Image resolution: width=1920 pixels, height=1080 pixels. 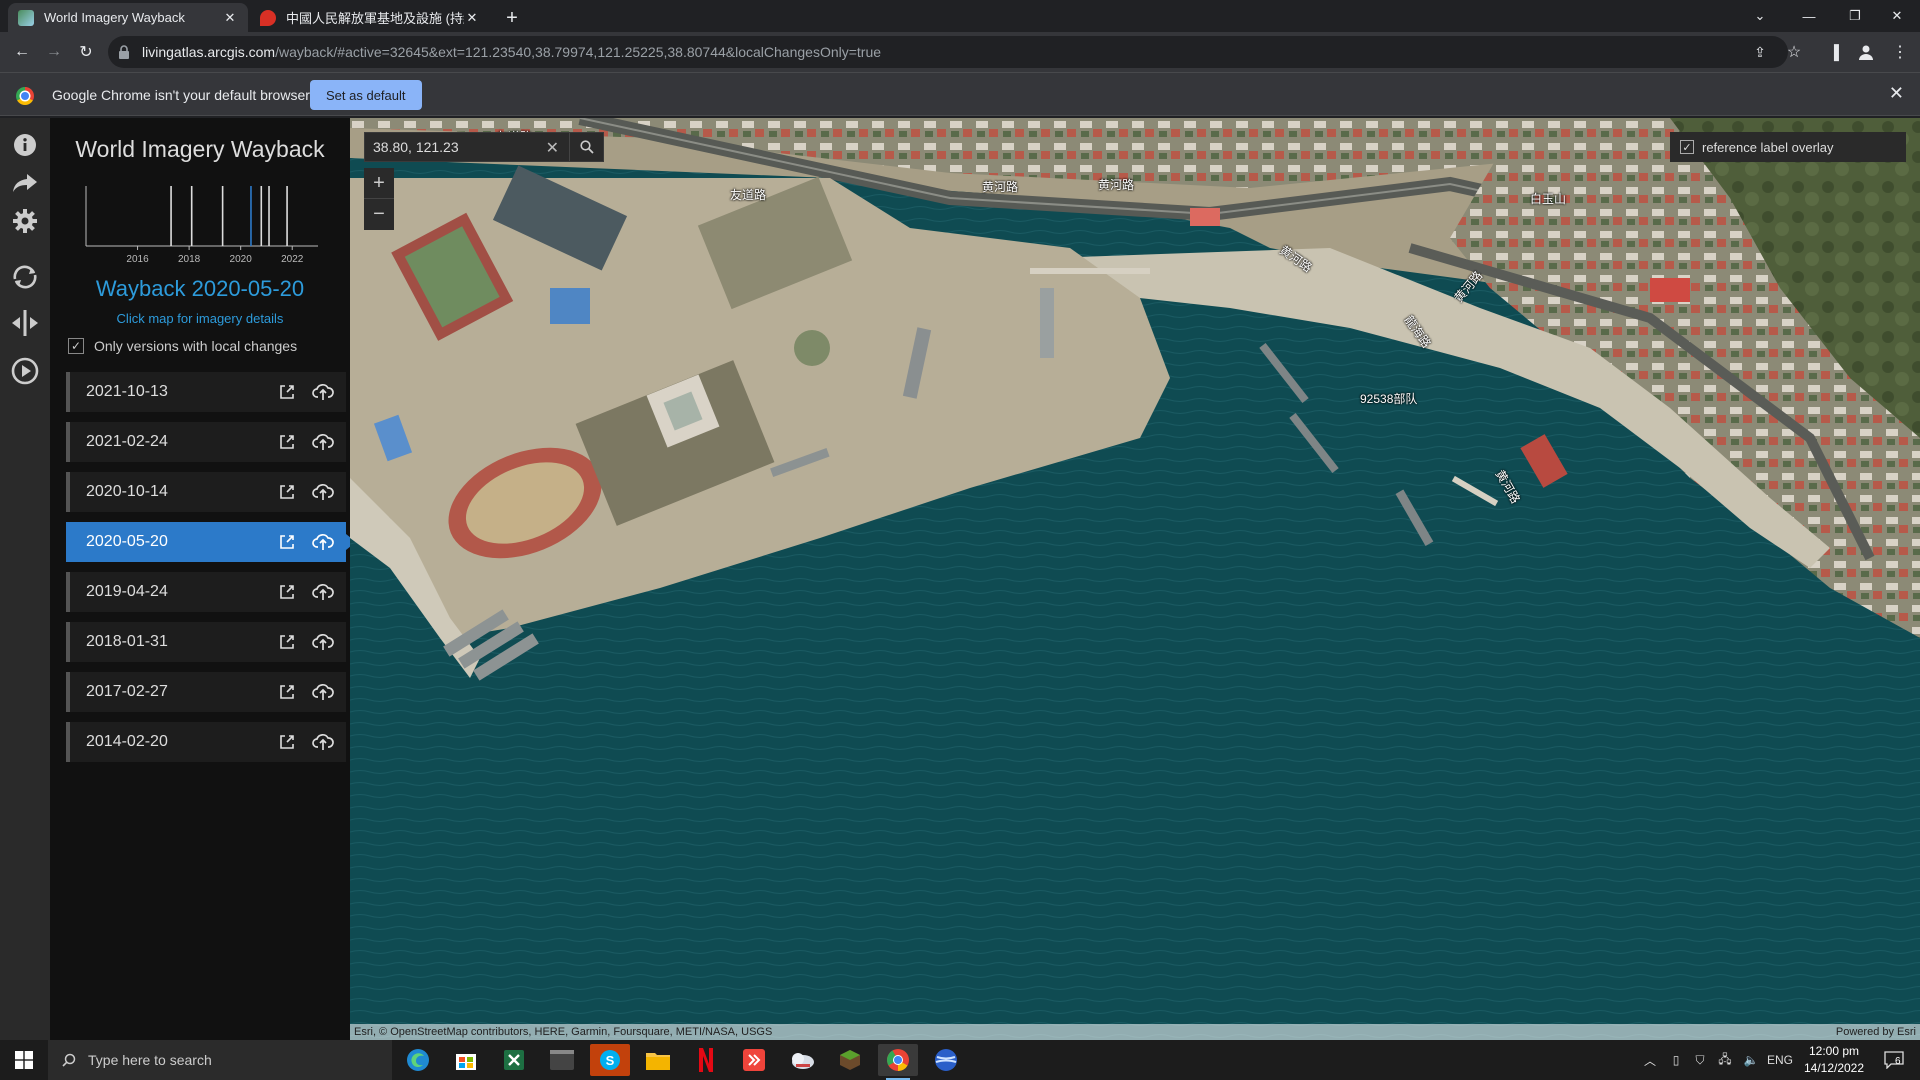 What do you see at coordinates (1834, 52) in the screenshot?
I see `side-panel-icon: ▐` at bounding box center [1834, 52].